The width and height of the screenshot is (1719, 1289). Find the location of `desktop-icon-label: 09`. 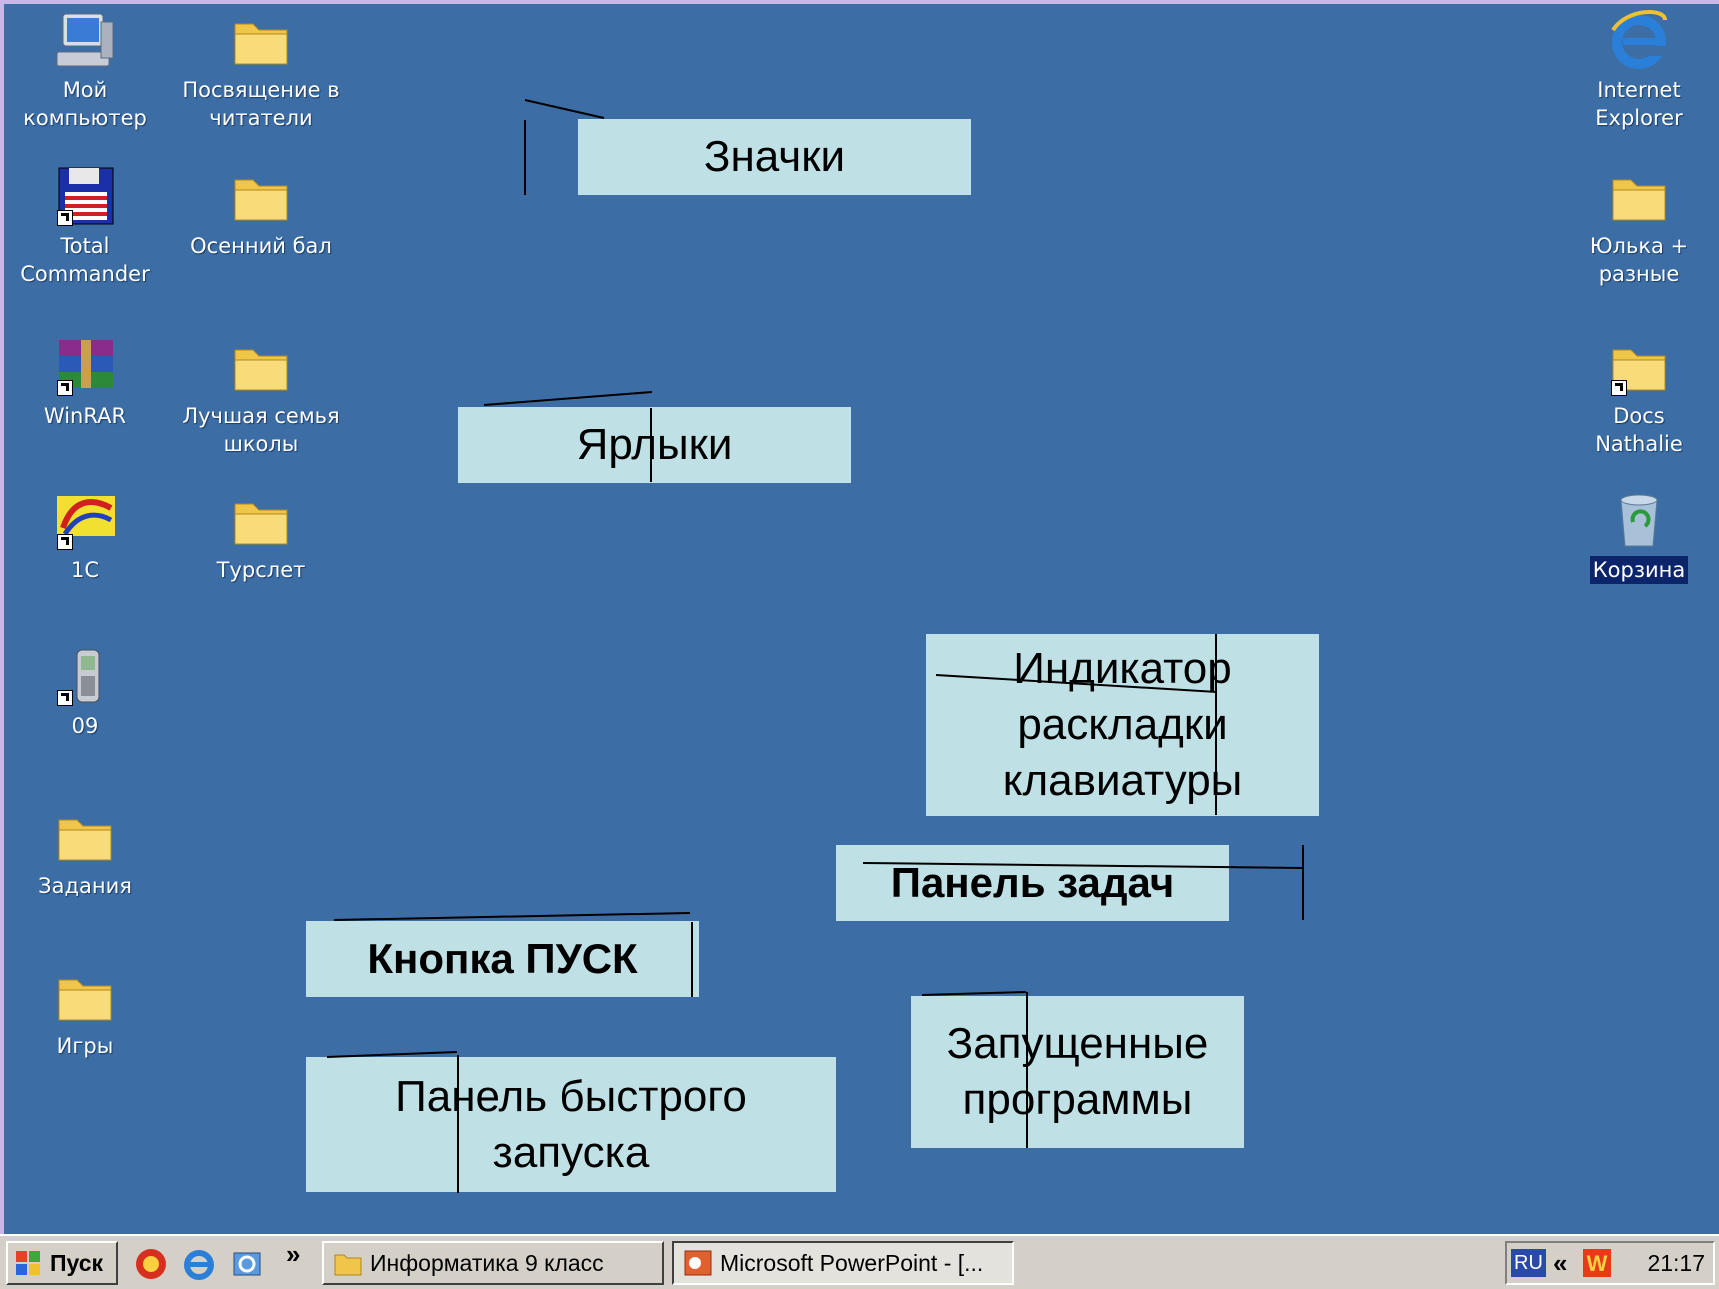

desktop-icon-label: 09 is located at coordinates (85, 726).